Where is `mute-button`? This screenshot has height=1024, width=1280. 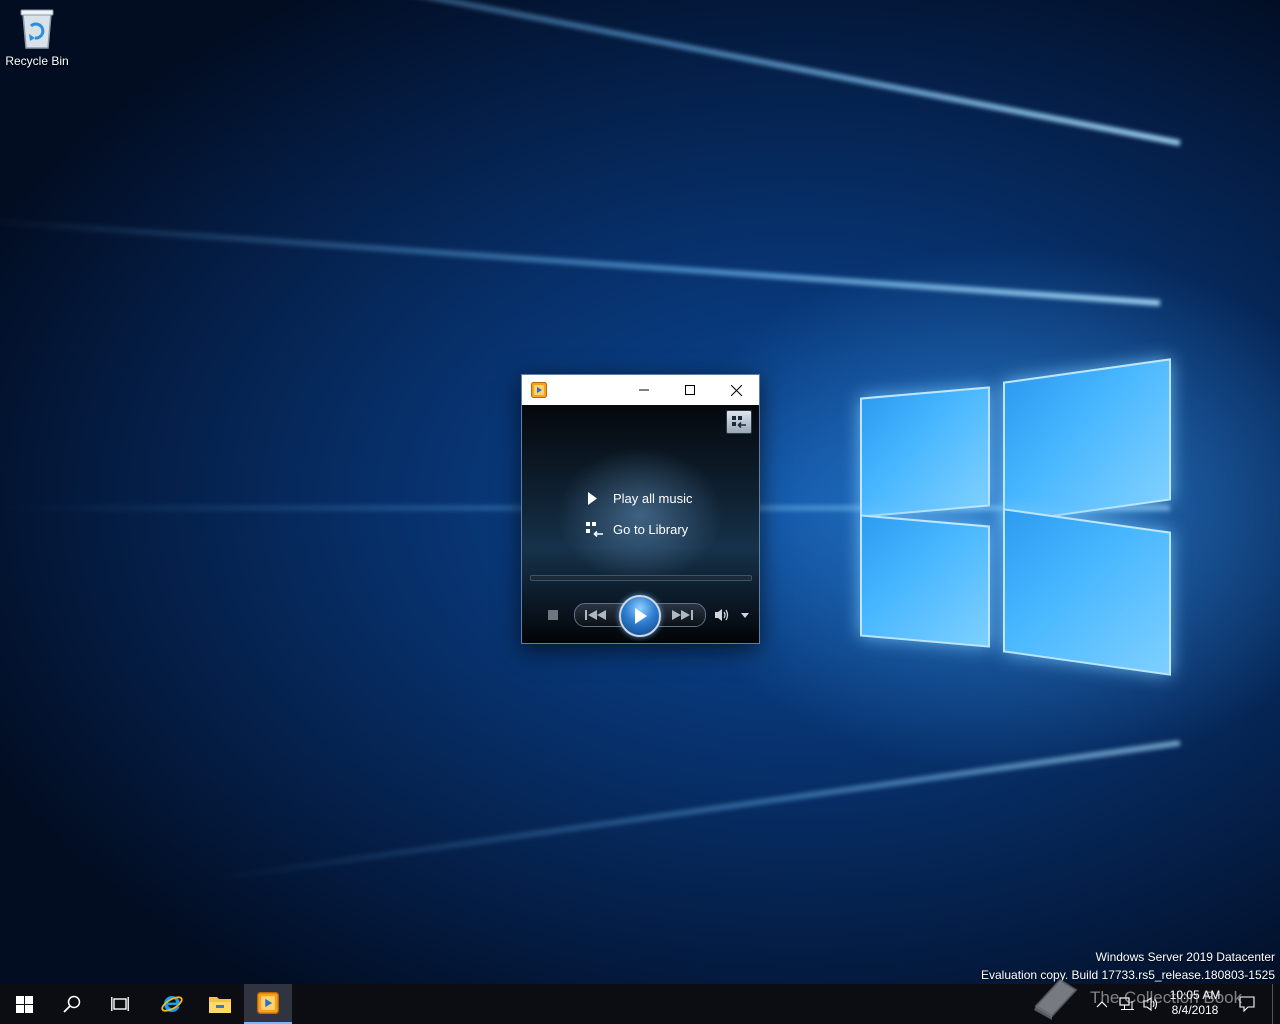 mute-button is located at coordinates (722, 615).